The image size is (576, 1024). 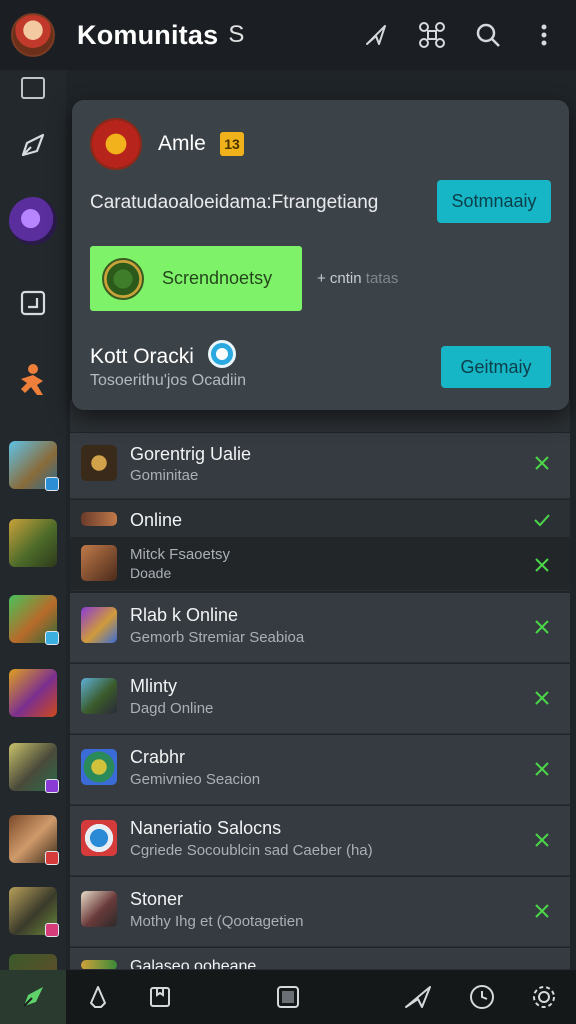 What do you see at coordinates (33, 381) in the screenshot?
I see `rail-runner-icon` at bounding box center [33, 381].